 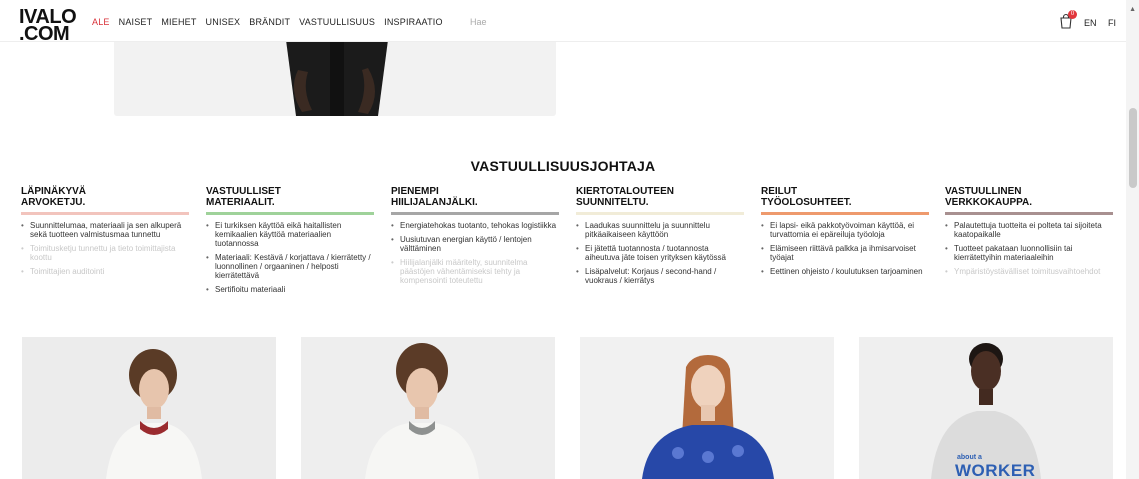 I want to click on logo-line-2: .COM, so click(x=44, y=34).